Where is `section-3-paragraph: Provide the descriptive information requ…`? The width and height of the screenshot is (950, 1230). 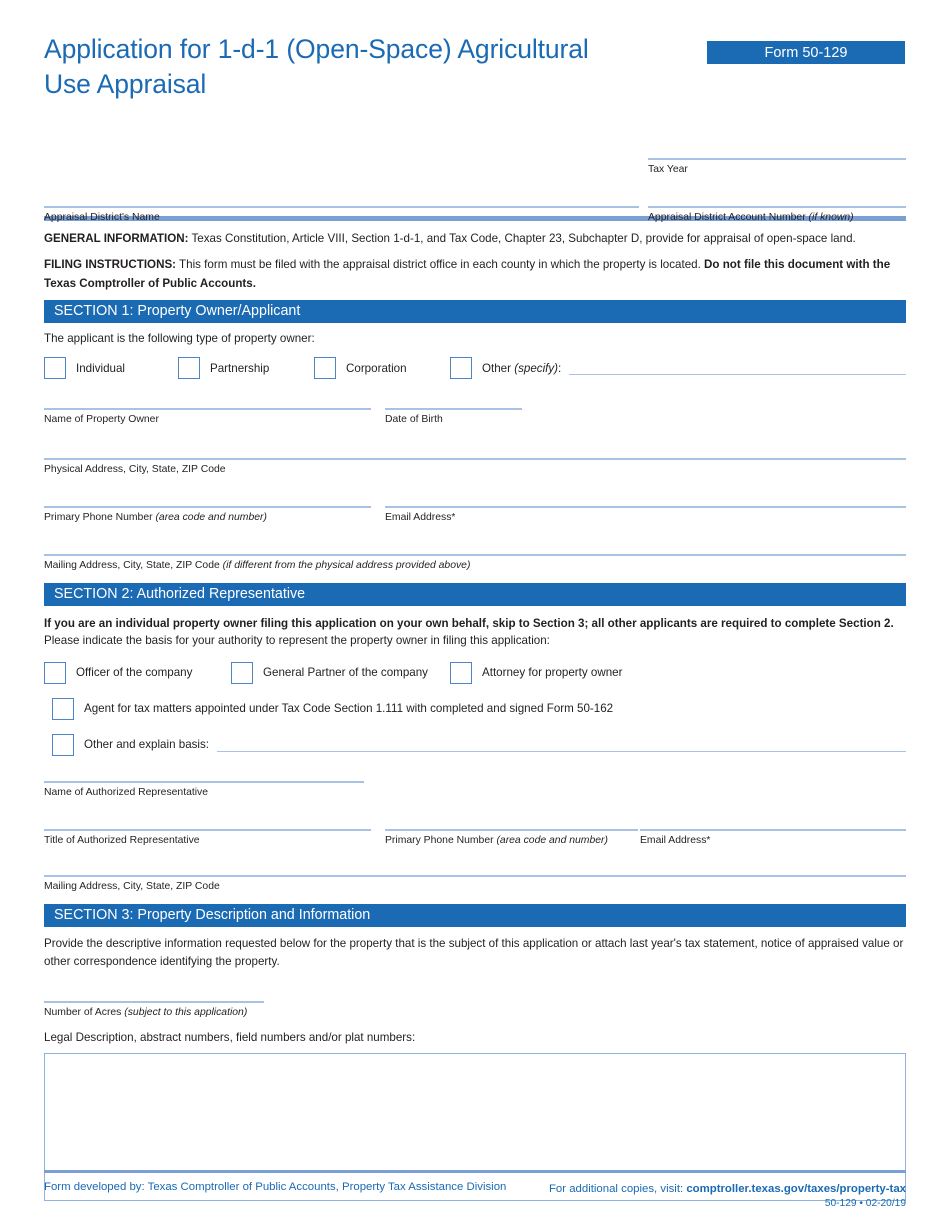
section-3-paragraph: Provide the descriptive information requ… is located at coordinates (474, 952).